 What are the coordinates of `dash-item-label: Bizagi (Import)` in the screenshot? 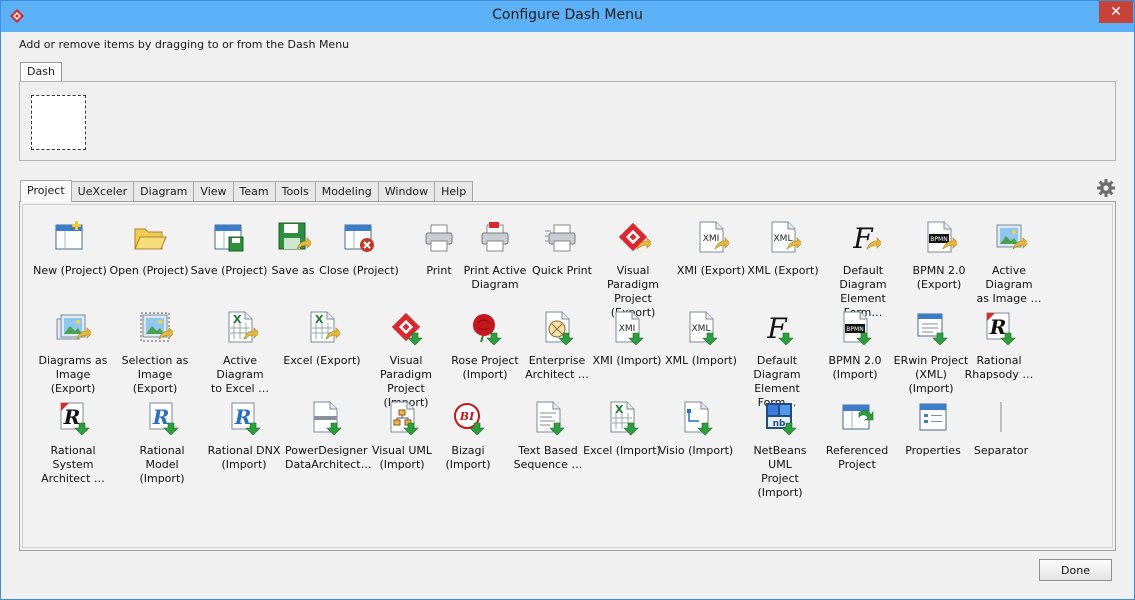 It's located at (468, 457).